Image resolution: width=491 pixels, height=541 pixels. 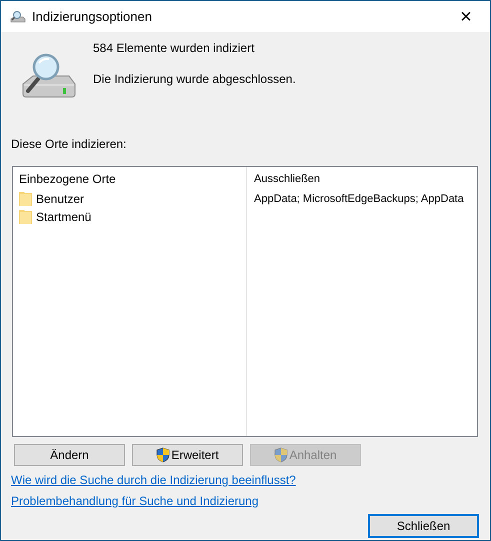 I want to click on shield-button: Erweitert, so click(x=187, y=455).